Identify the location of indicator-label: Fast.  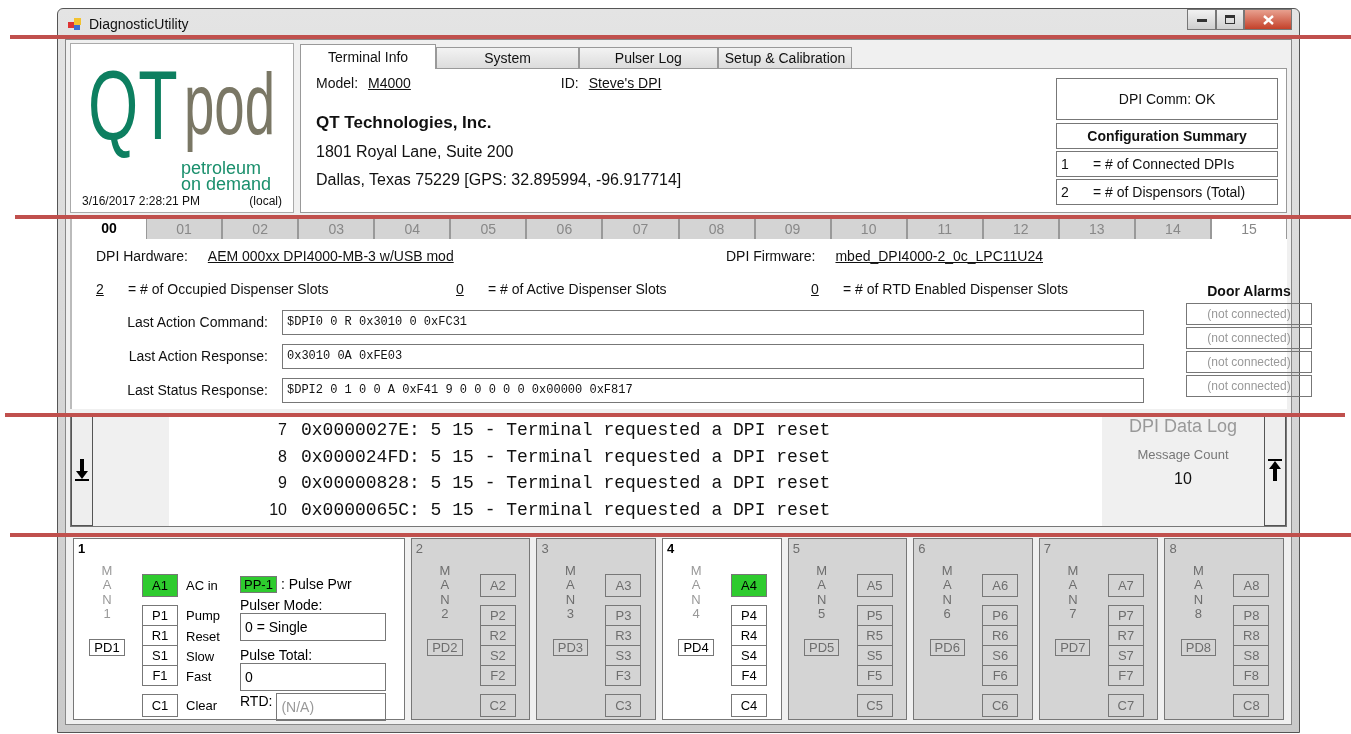
(199, 676).